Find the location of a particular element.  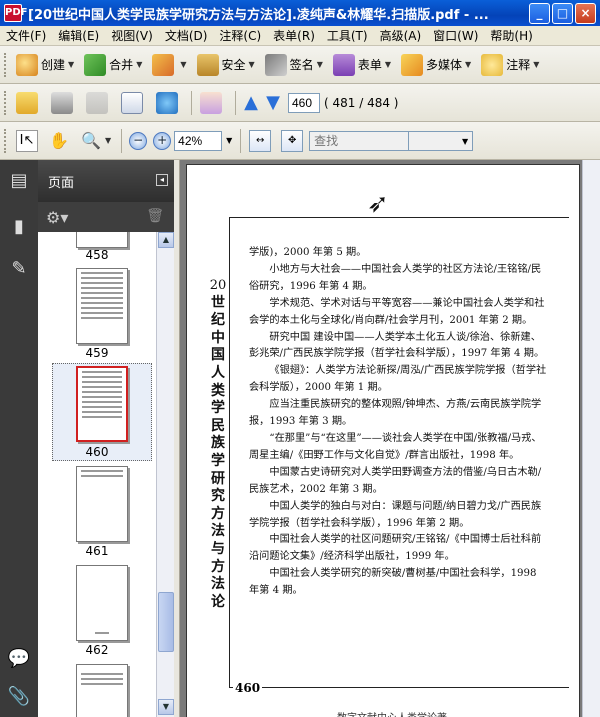

minimize-button: _ is located at coordinates (539, 13).